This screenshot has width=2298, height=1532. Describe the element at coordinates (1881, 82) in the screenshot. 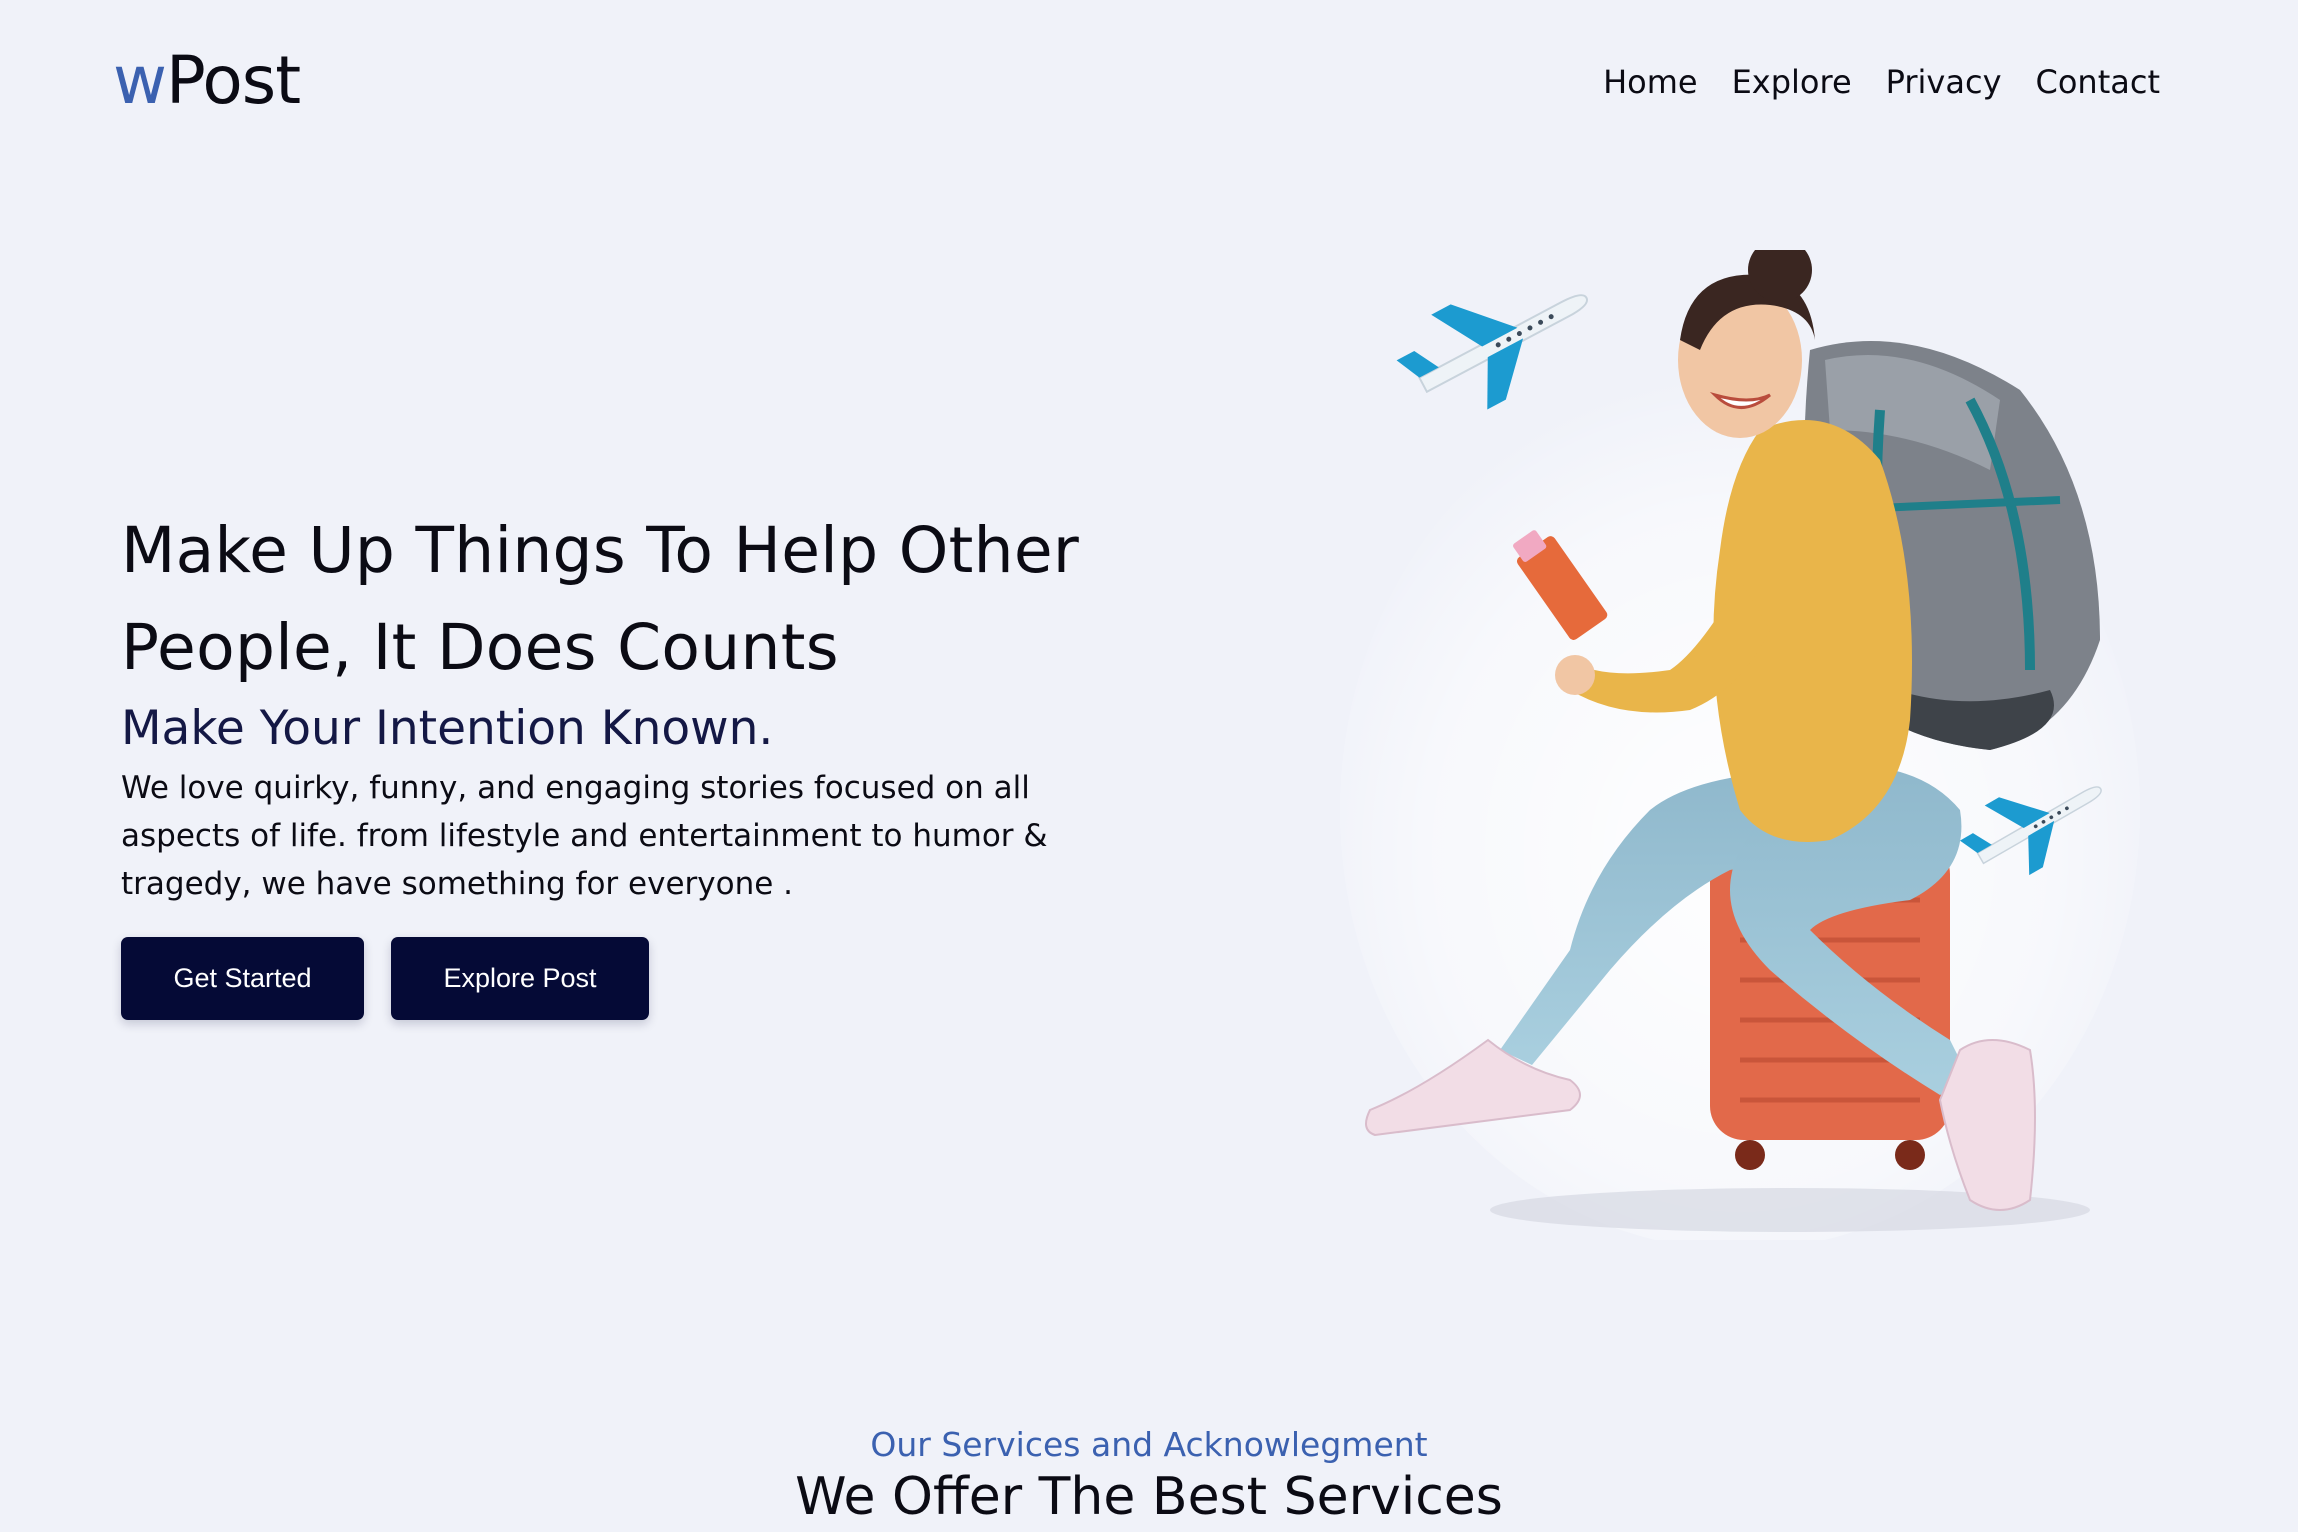

I see `main-nav: Home Explore Privacy Contact` at that location.